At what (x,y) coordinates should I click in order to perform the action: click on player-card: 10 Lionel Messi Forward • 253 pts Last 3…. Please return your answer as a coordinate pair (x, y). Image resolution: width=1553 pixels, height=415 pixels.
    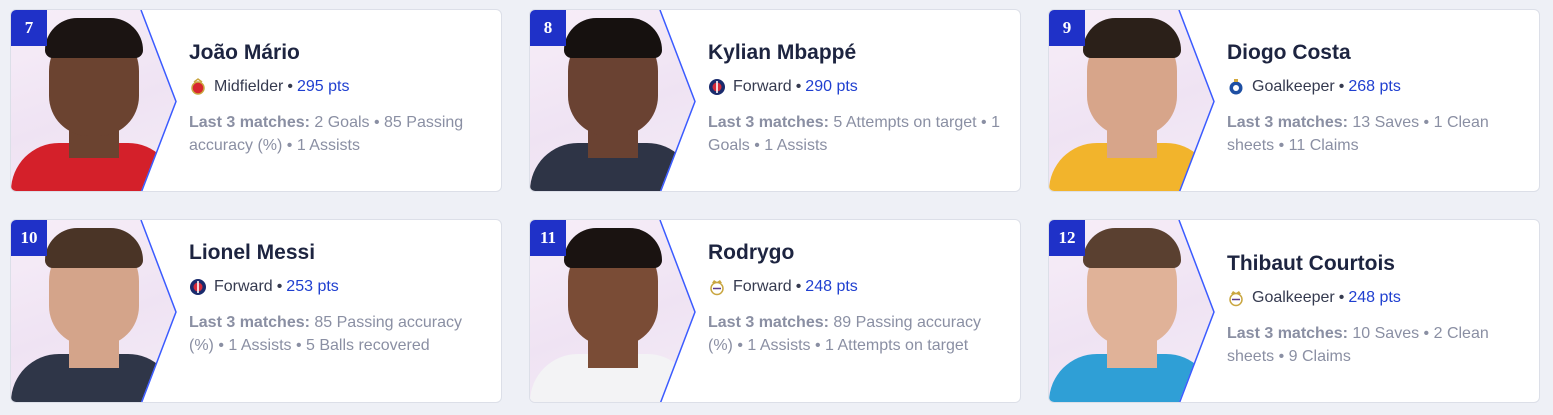
    Looking at the image, I should click on (256, 311).